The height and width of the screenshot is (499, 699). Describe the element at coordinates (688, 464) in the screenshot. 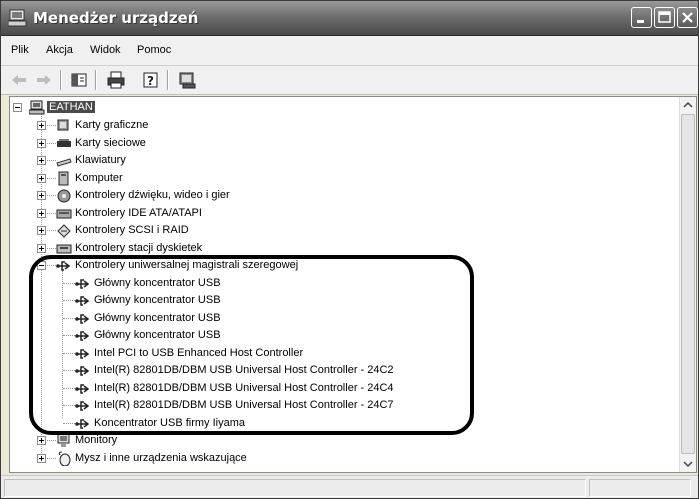

I see `scroll-down-icon` at that location.